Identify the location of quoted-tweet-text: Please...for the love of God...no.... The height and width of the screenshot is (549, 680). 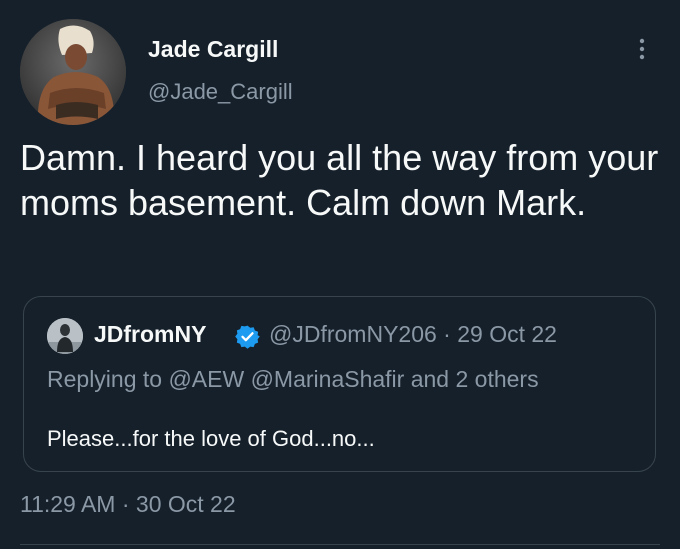
(211, 438).